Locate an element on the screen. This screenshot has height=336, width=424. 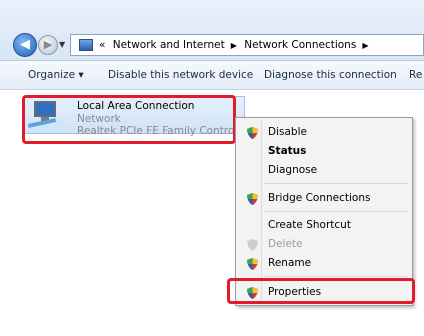
menu-item-bridge-connections: Bridge Connections is located at coordinates (324, 199).